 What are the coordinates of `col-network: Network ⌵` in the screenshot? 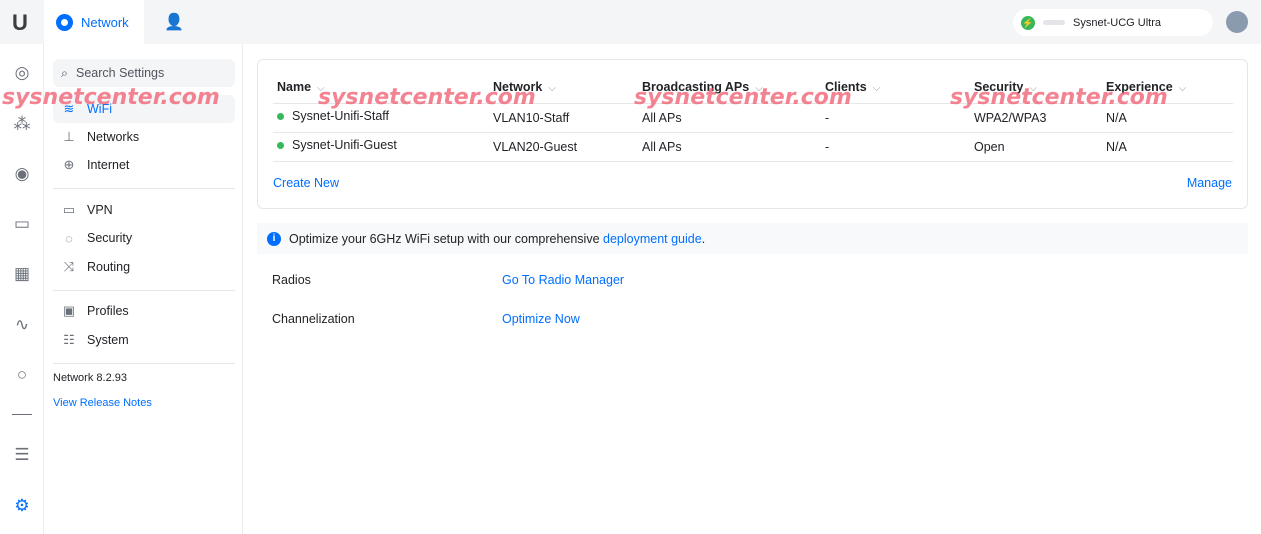 It's located at (524, 87).